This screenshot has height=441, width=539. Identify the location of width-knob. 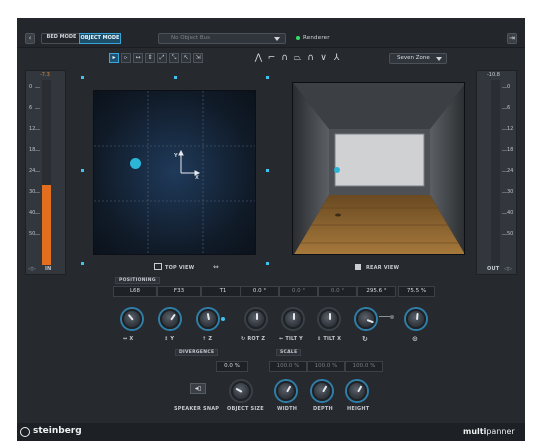
(286, 391).